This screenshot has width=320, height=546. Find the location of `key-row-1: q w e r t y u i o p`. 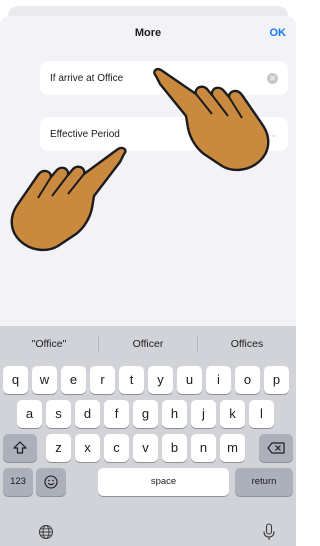

key-row-1: q w e r t y u i o p is located at coordinates (148, 380).